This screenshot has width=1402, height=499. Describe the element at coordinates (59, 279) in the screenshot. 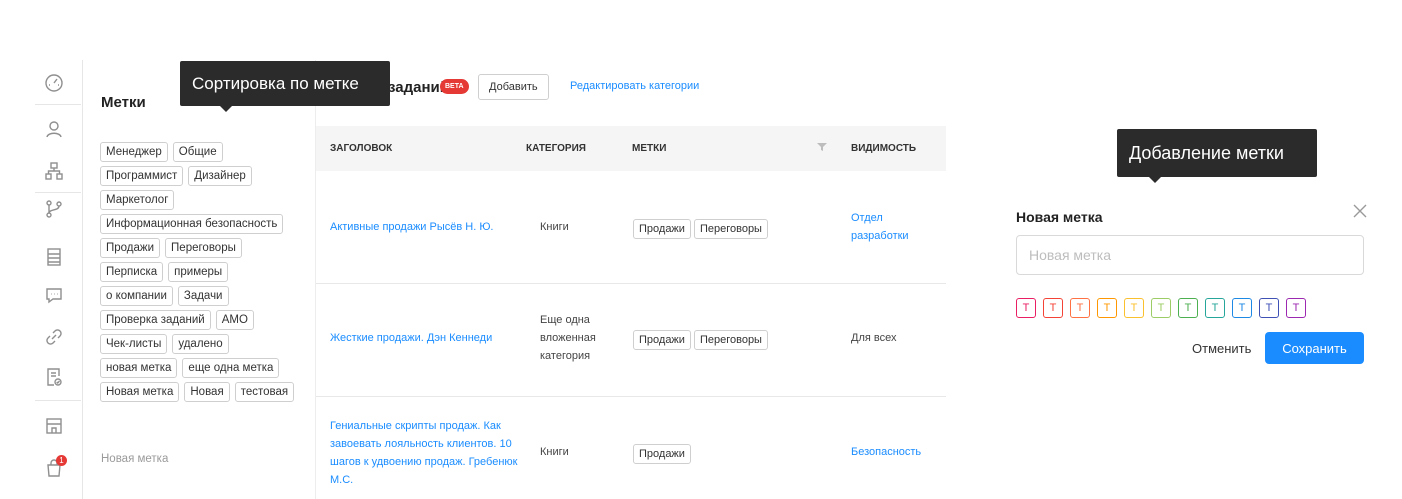

I see `sidebar-rail: 1` at that location.